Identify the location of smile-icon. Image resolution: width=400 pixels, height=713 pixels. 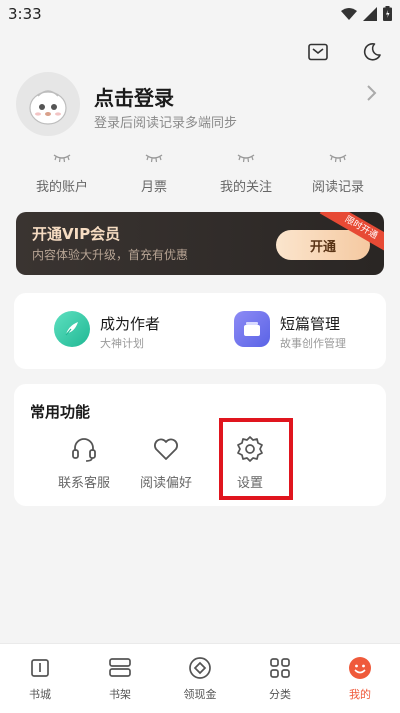
(360, 668).